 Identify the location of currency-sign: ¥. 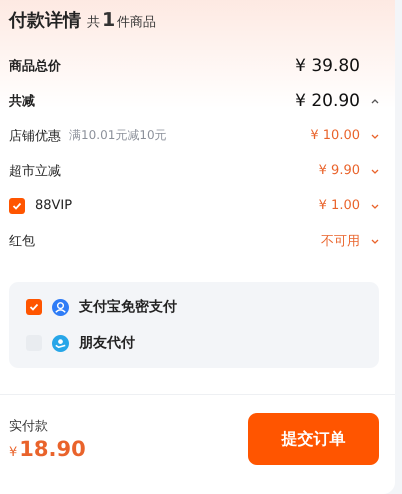
(13, 452).